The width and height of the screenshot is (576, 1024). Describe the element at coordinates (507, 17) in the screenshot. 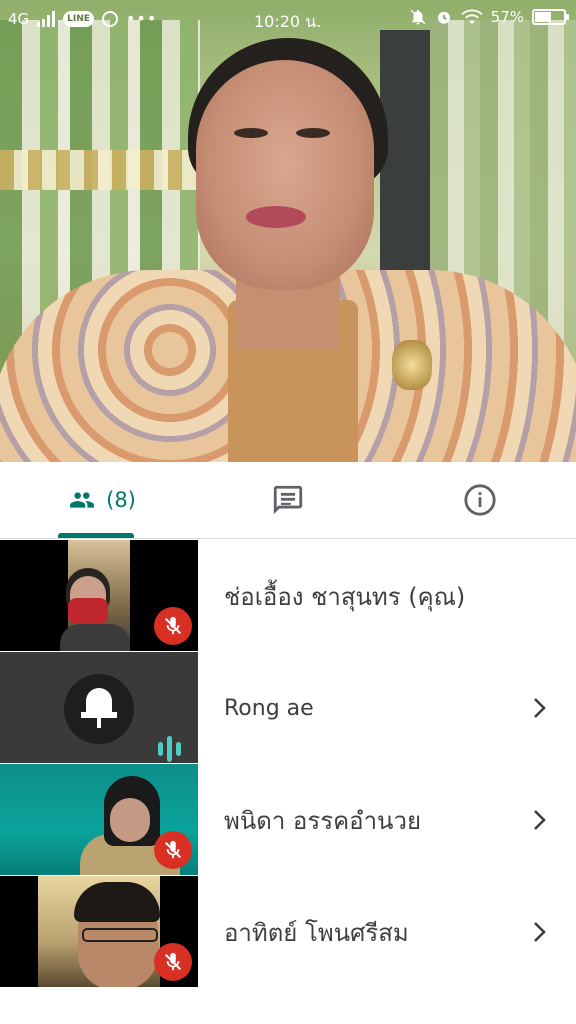

I see `battery-percent: 57%` at that location.